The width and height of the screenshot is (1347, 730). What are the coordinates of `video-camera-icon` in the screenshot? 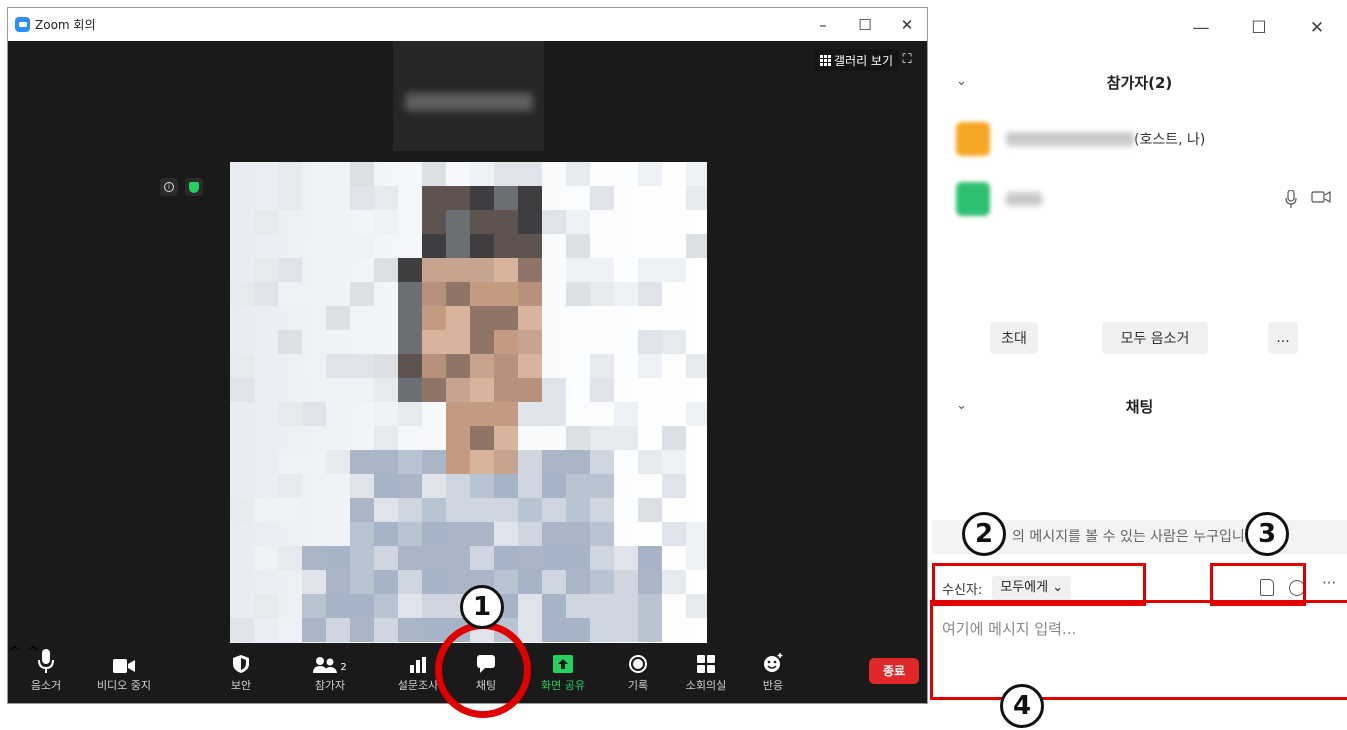 It's located at (124, 666).